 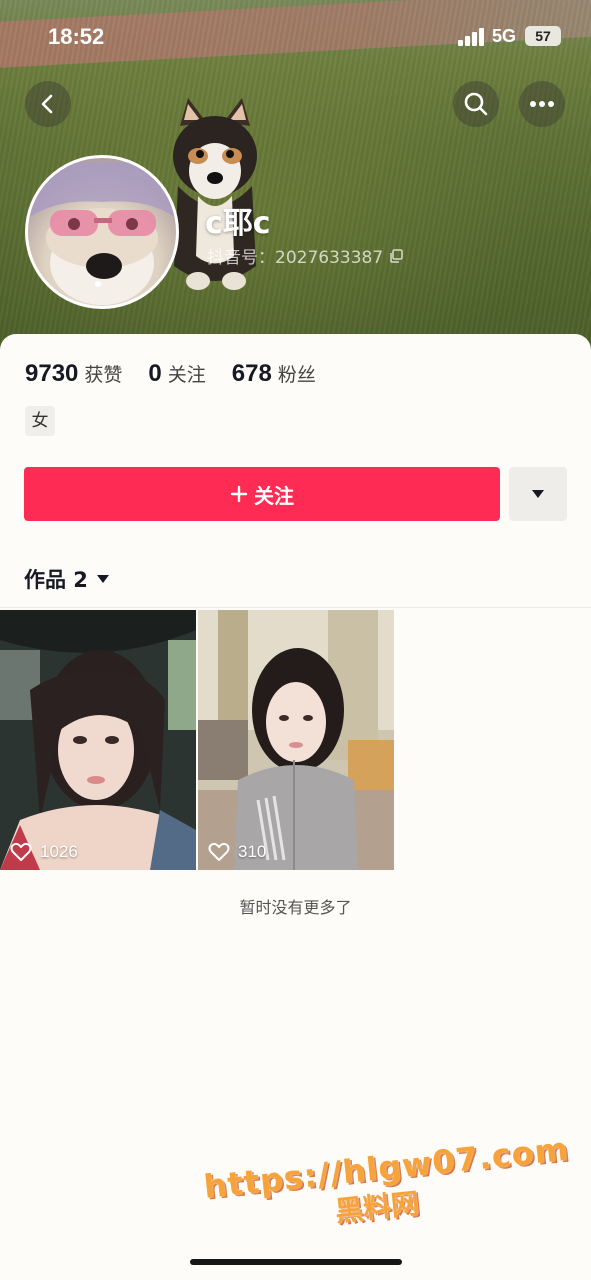 I want to click on stat-following-label: 关注, so click(x=186, y=375).